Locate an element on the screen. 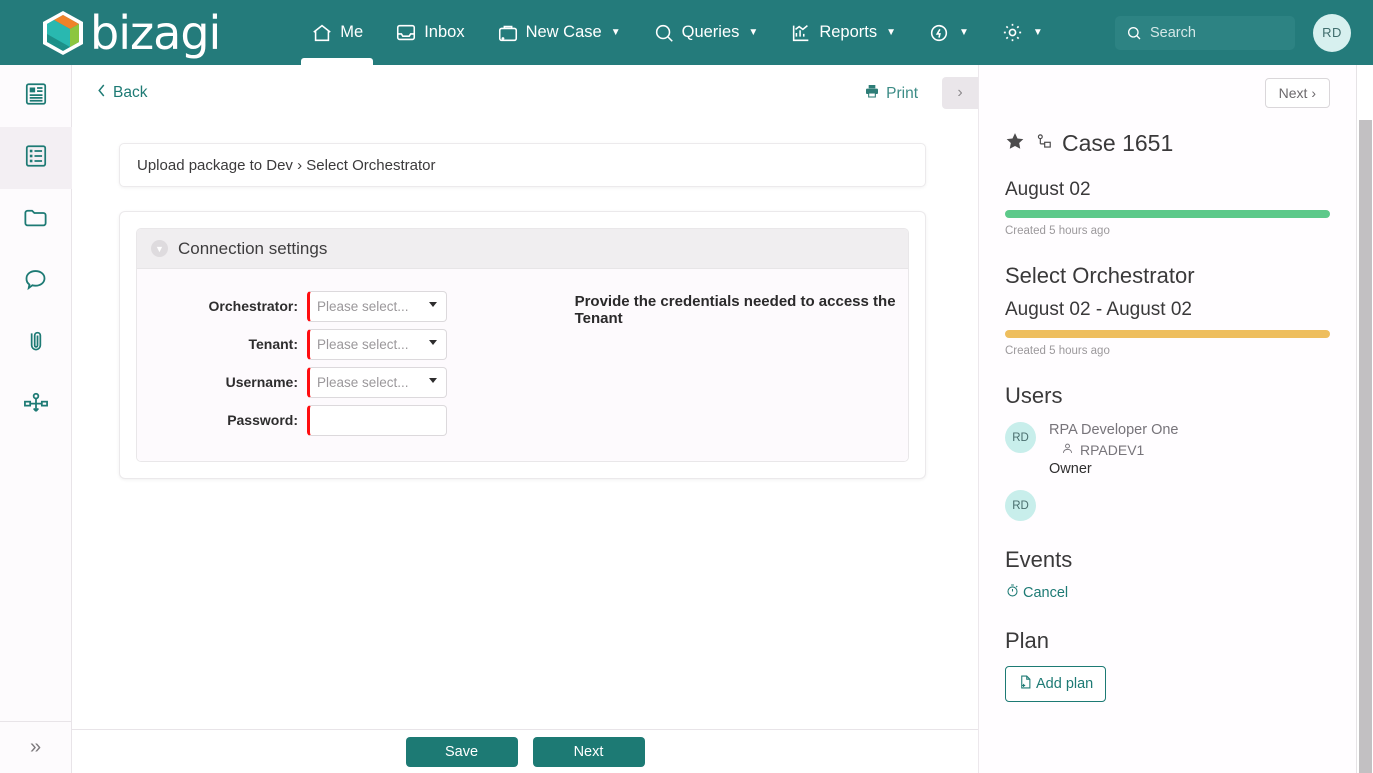 Image resolution: width=1373 pixels, height=773 pixels. nav-item-queries: Queries ▼ is located at coordinates (706, 32).